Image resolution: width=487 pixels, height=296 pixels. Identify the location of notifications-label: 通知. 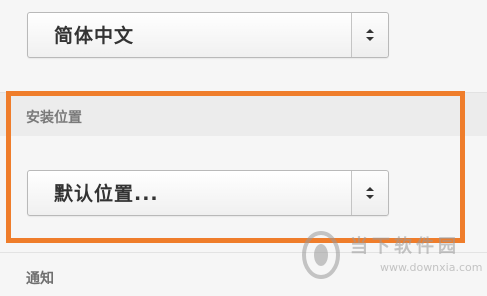
(40, 279).